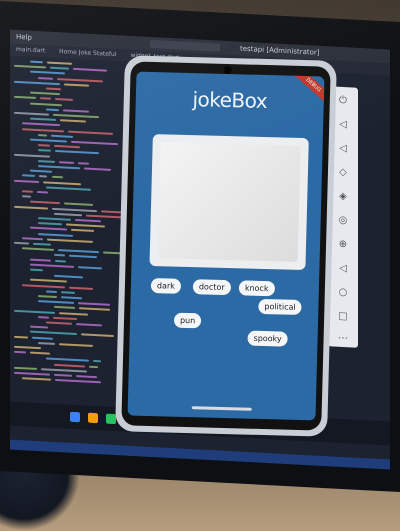 The height and width of the screenshot is (531, 400). Describe the element at coordinates (343, 317) in the screenshot. I see `overview-icon: □` at that location.